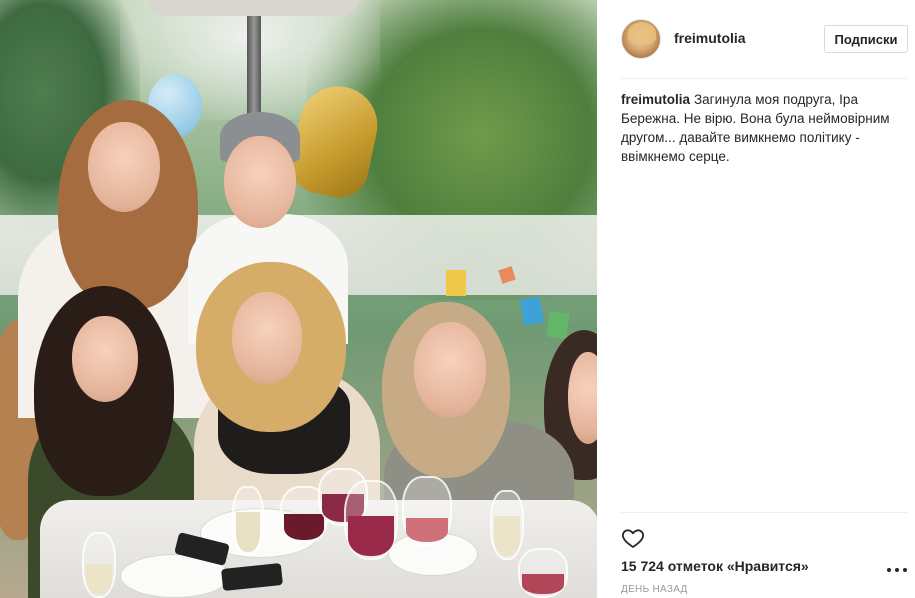 This screenshot has height=598, width=915. What do you see at coordinates (633, 538) in the screenshot?
I see `heart-icon` at bounding box center [633, 538].